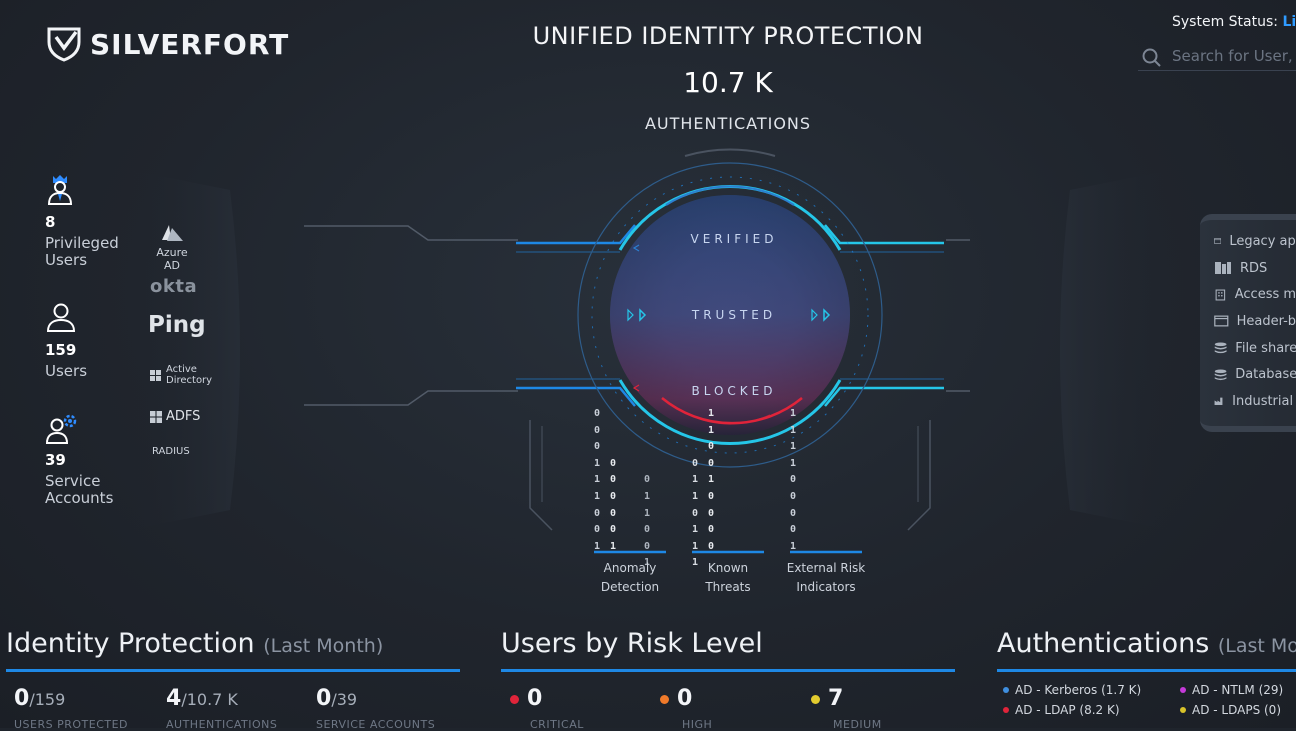 This screenshot has height=731, width=1296. Describe the element at coordinates (557, 724) in the screenshot. I see `risk-critical-label: CRITICAL` at that location.